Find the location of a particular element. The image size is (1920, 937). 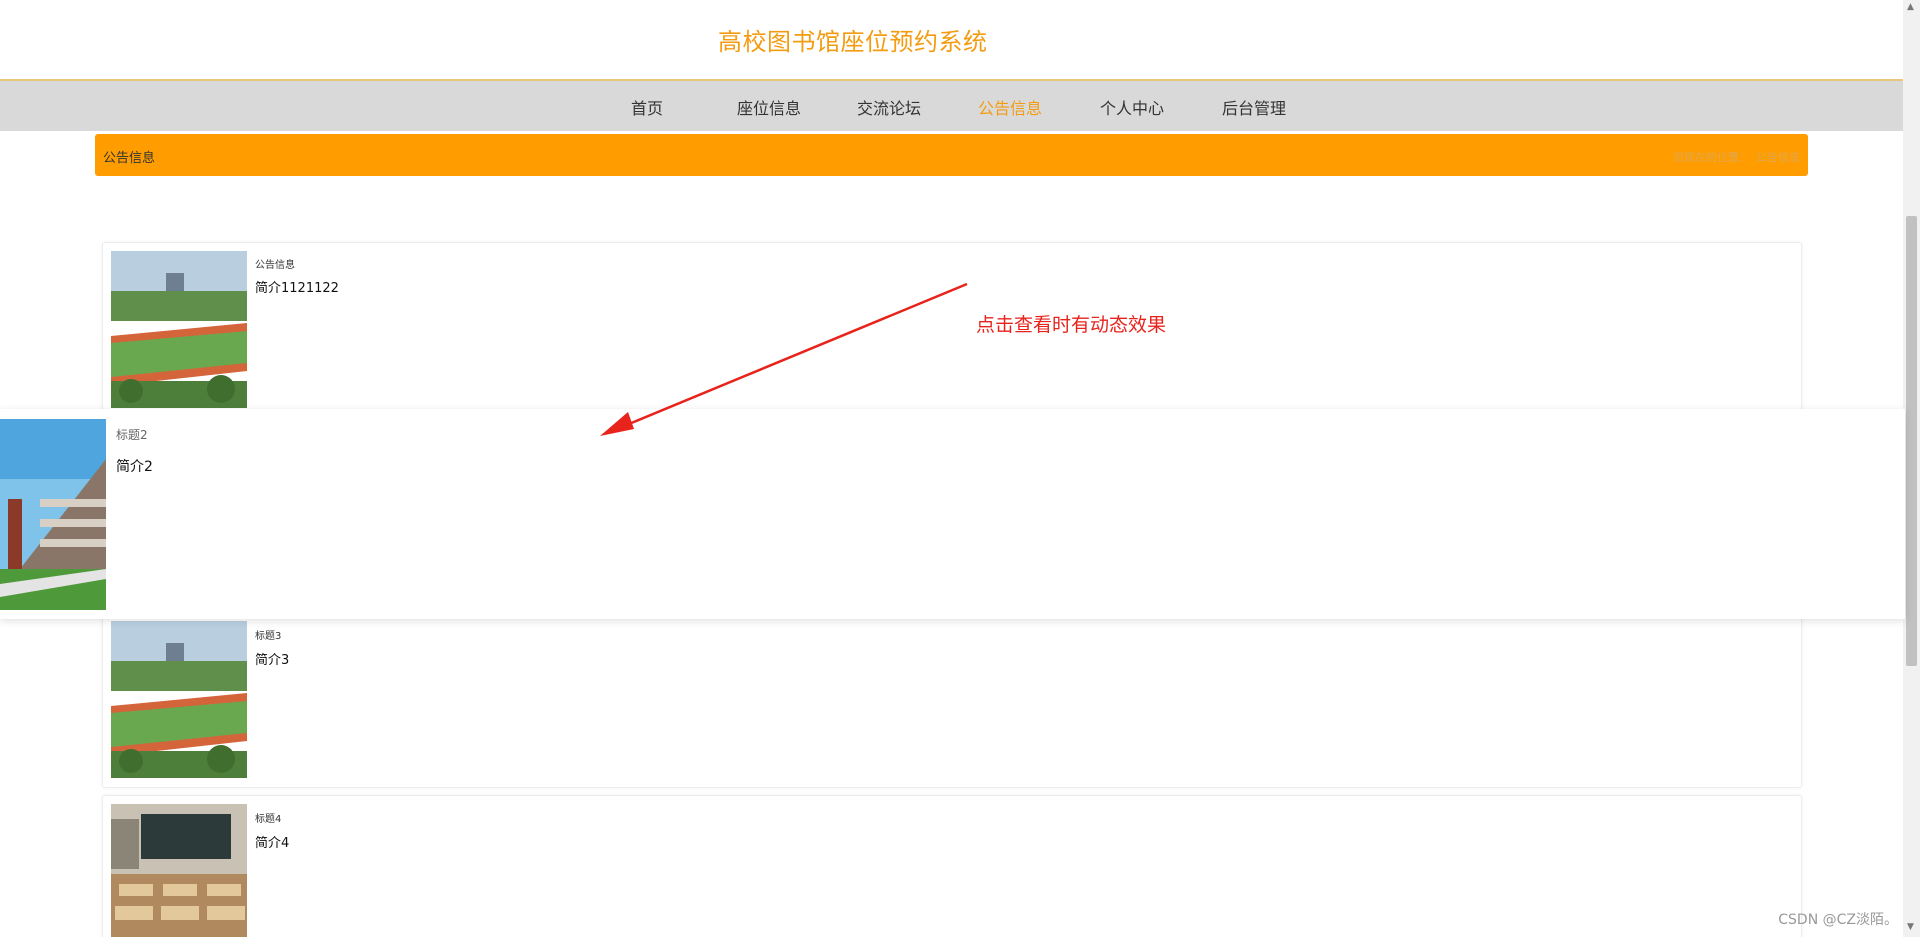

main-nav: 首页 座位信息 交流论坛 公告信息 个人中心 后台管理 is located at coordinates (951, 106).